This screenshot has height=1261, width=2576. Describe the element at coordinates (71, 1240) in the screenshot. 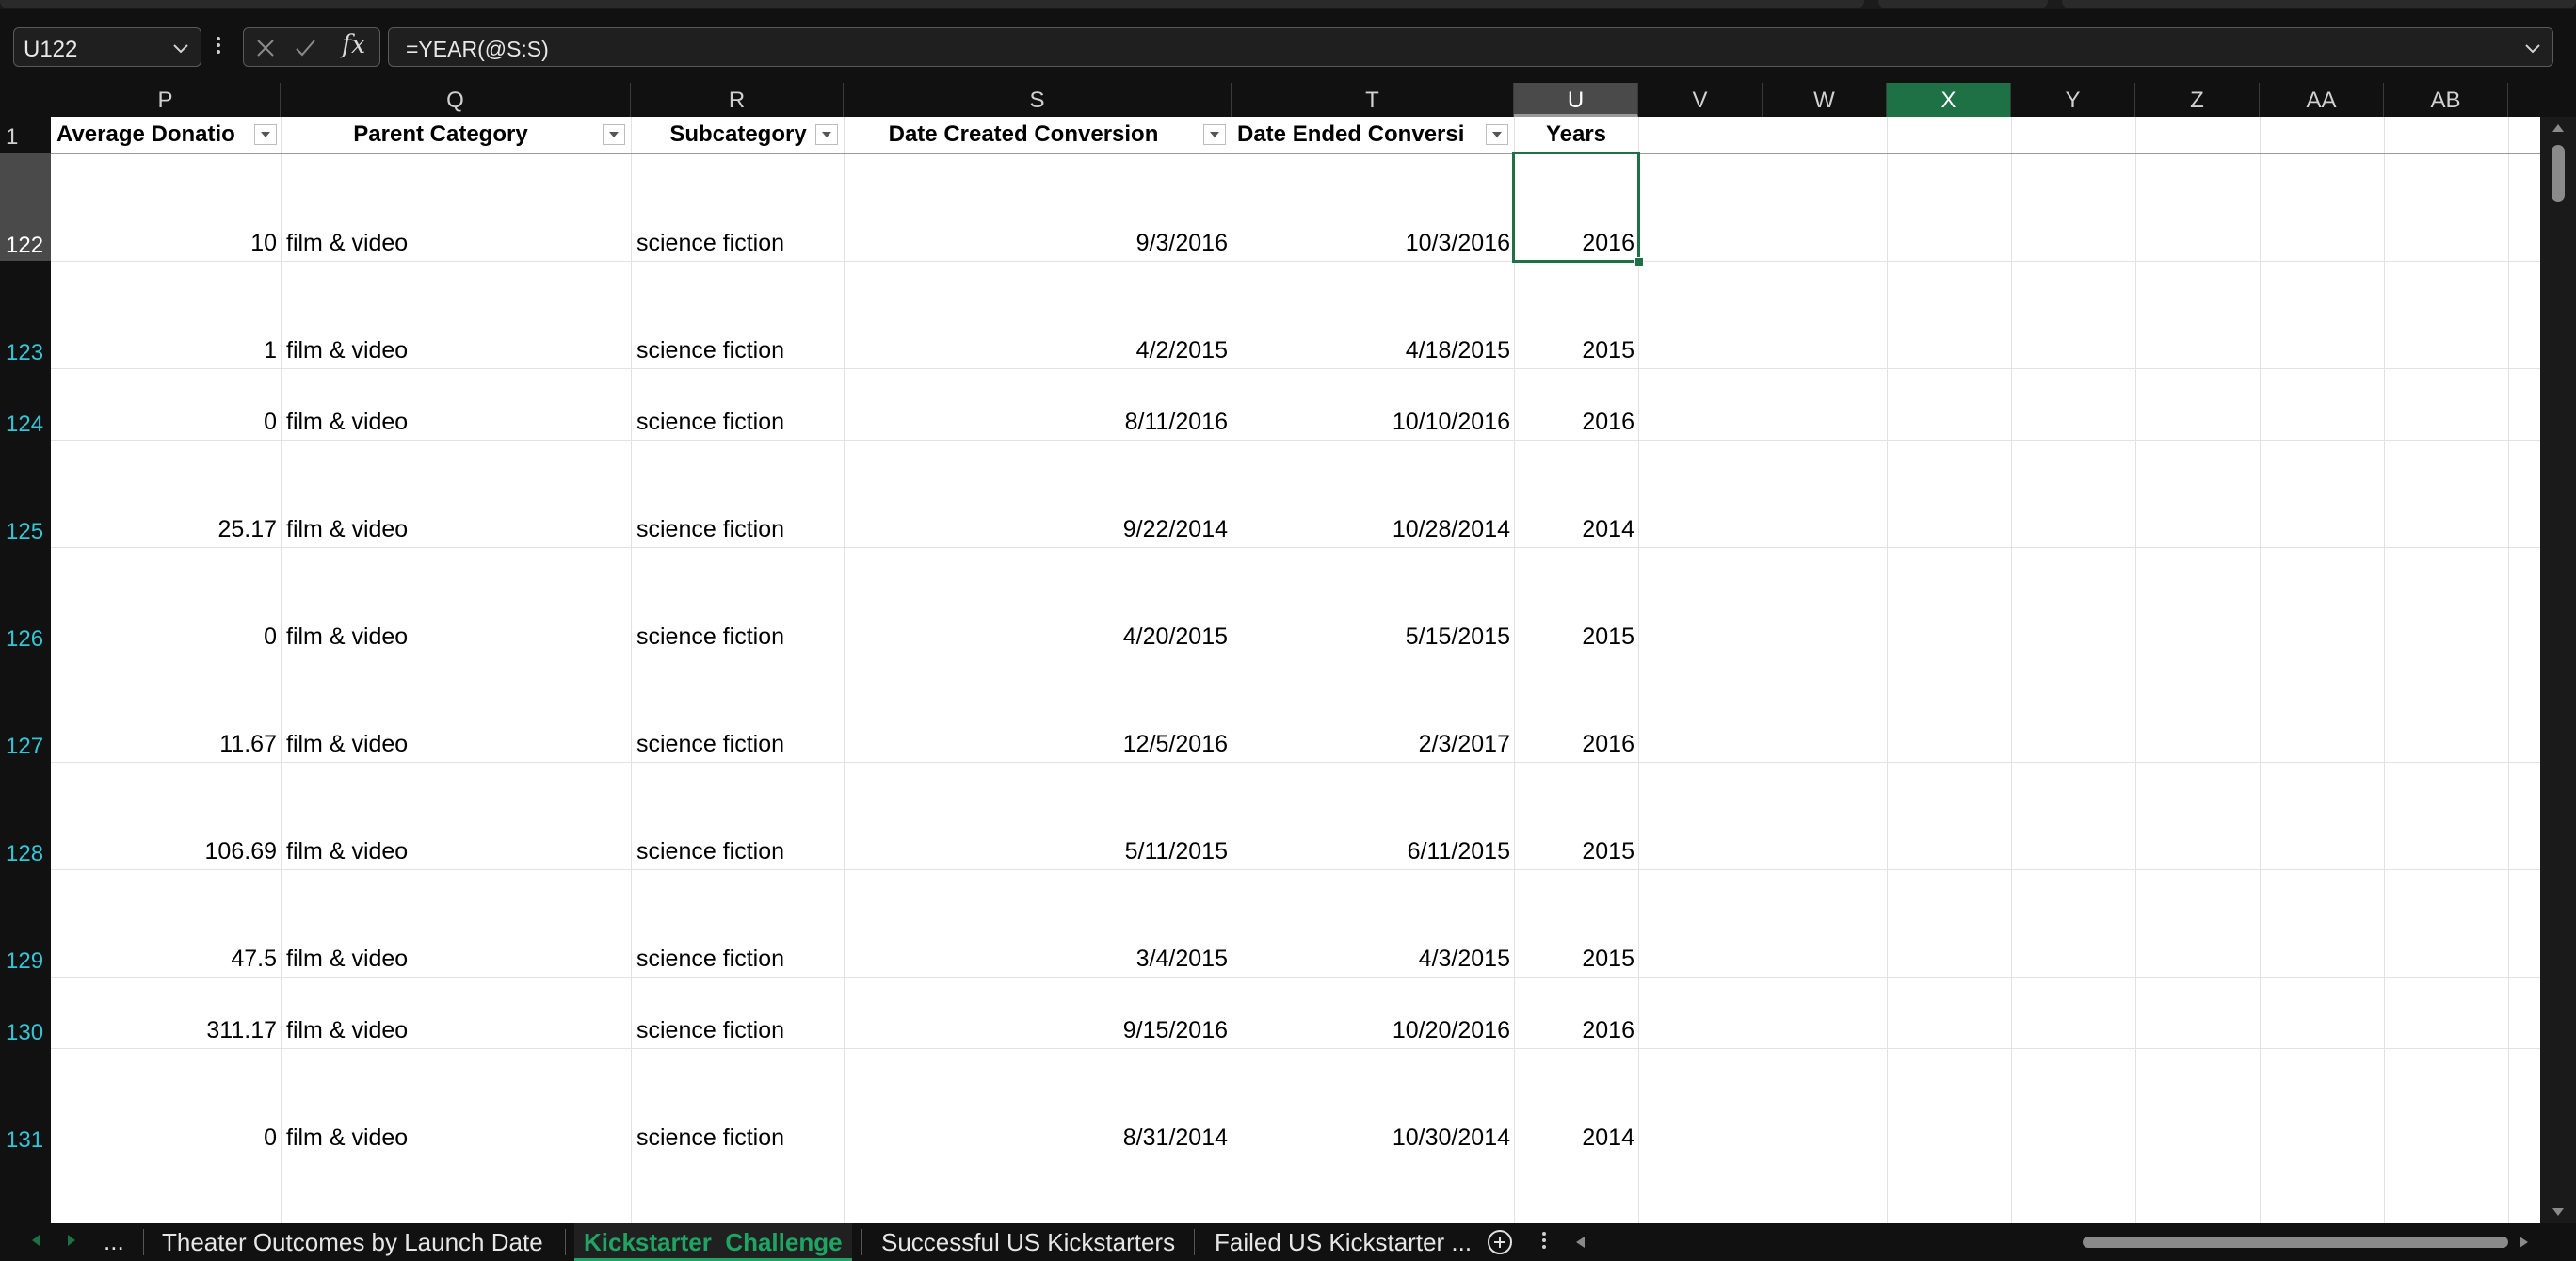

I see `tab-scroll-right-icon` at that location.